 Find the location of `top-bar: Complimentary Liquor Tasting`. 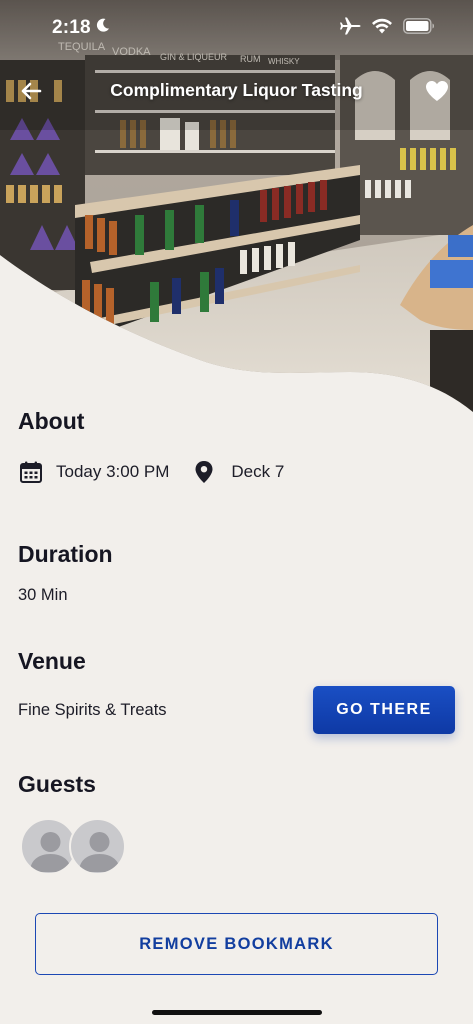

top-bar: Complimentary Liquor Tasting is located at coordinates (236, 90).